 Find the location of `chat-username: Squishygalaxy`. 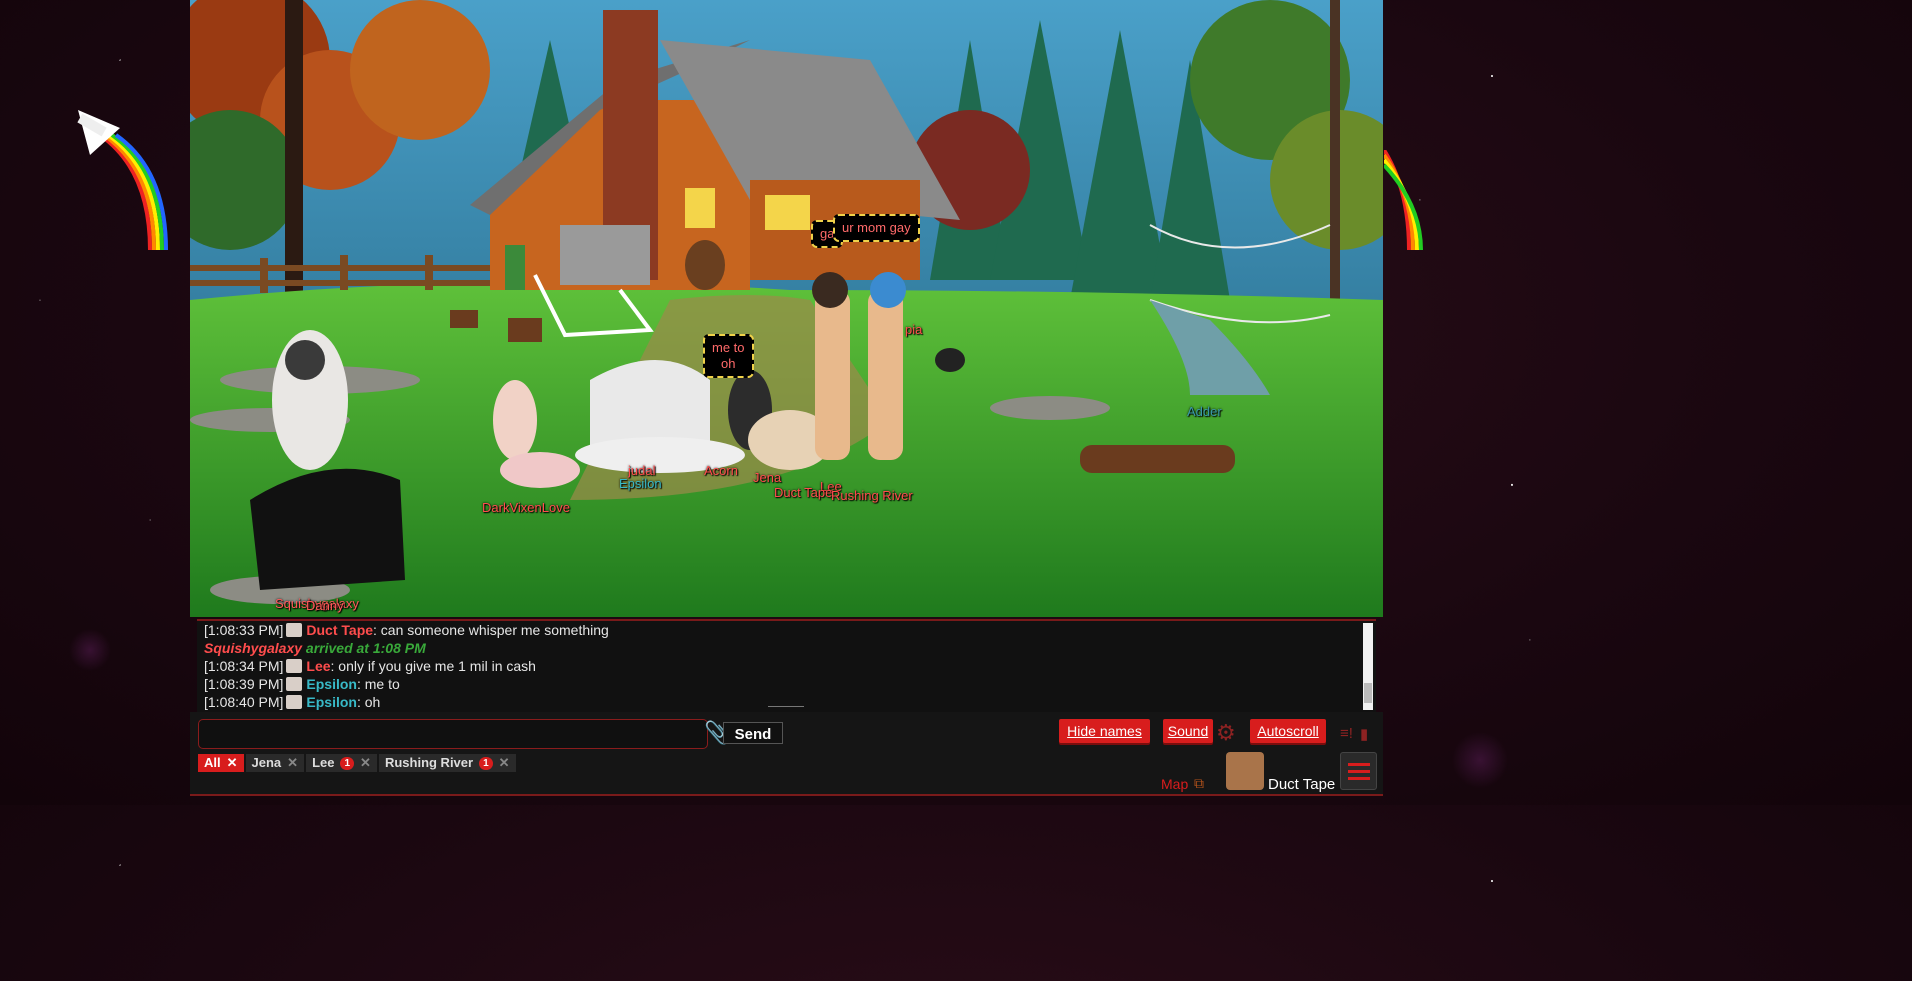

chat-username: Squishygalaxy is located at coordinates (253, 648).